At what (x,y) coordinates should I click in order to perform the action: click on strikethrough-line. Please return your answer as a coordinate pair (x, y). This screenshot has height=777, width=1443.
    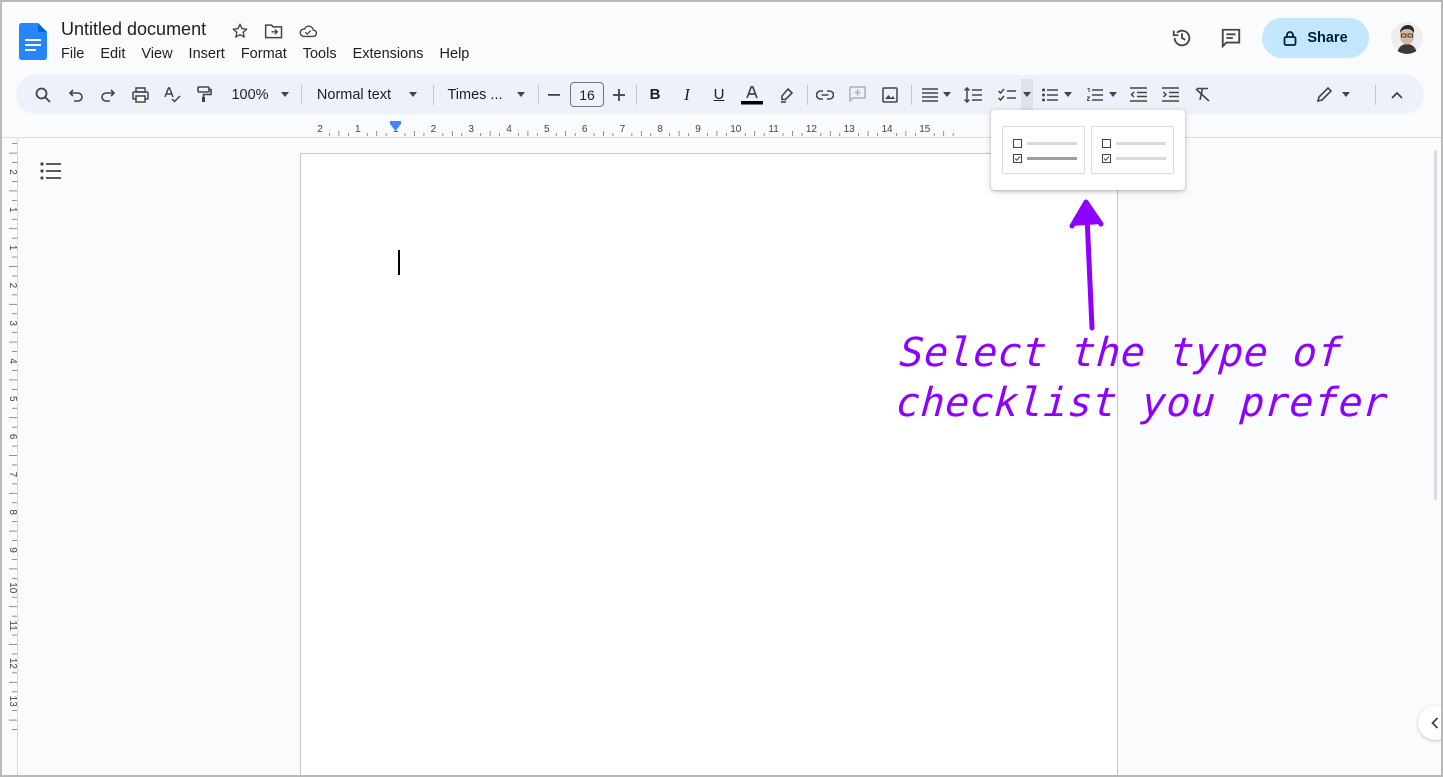
    Looking at the image, I should click on (1052, 158).